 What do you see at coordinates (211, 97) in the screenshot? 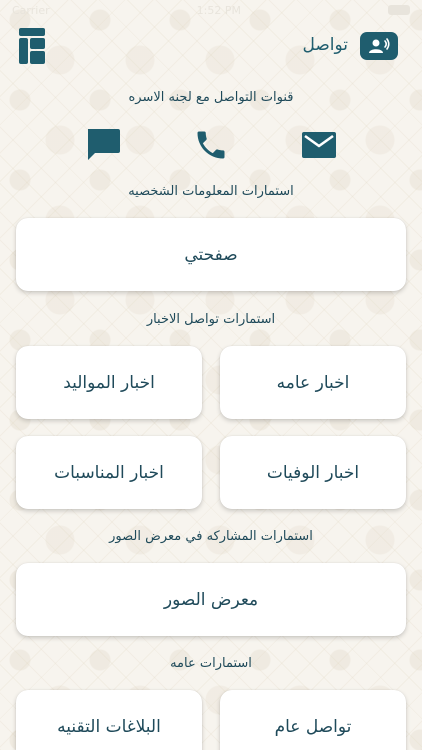
I see `channels-section-title: قنوات التواصل مع لجنه الاسره` at bounding box center [211, 97].